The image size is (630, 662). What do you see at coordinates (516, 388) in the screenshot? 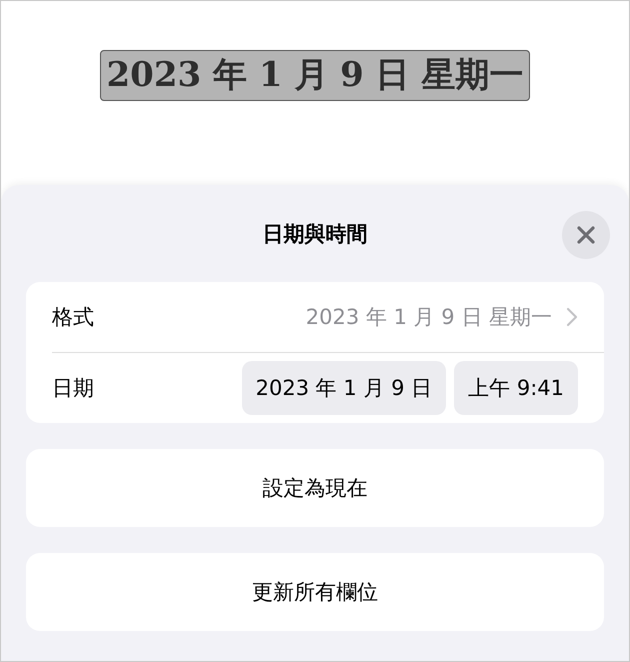
I see `time-button: 上午 9:41` at bounding box center [516, 388].